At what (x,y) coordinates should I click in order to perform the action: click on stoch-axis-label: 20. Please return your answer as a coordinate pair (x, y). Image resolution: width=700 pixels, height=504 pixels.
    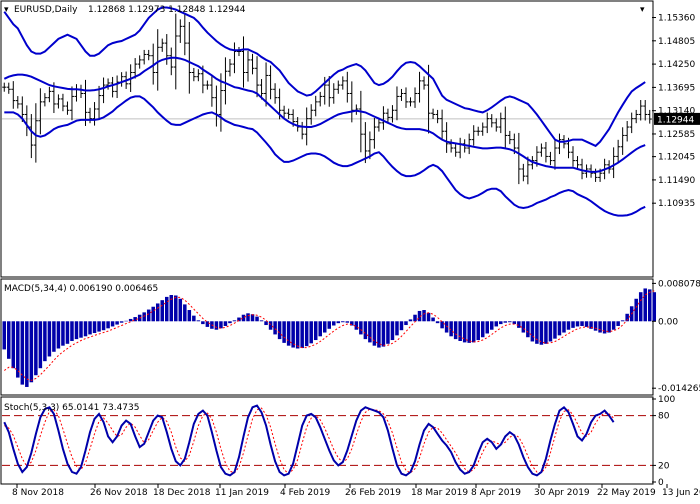
    Looking at the image, I should click on (664, 466).